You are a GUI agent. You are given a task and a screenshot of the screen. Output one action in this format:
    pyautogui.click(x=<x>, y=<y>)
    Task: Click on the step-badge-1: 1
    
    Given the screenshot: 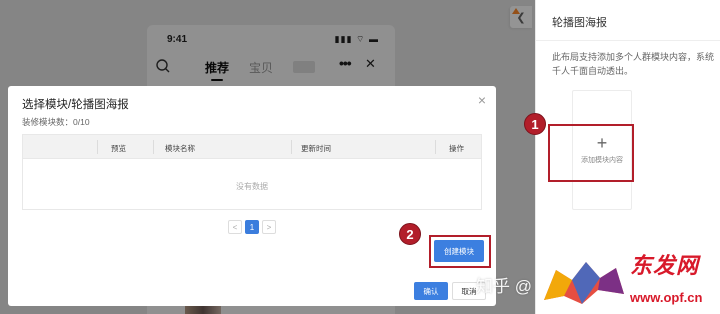 What is the action you would take?
    pyautogui.click(x=535, y=124)
    